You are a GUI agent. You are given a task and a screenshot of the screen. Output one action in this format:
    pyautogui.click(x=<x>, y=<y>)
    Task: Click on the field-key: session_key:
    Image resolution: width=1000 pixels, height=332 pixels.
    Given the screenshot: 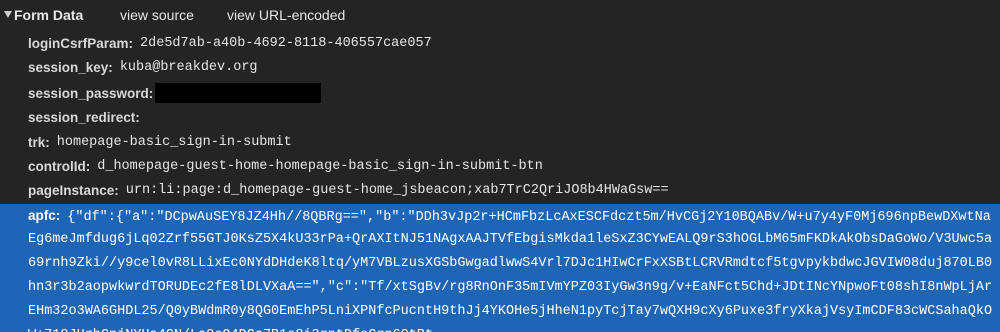 What is the action you would take?
    pyautogui.click(x=70, y=67)
    